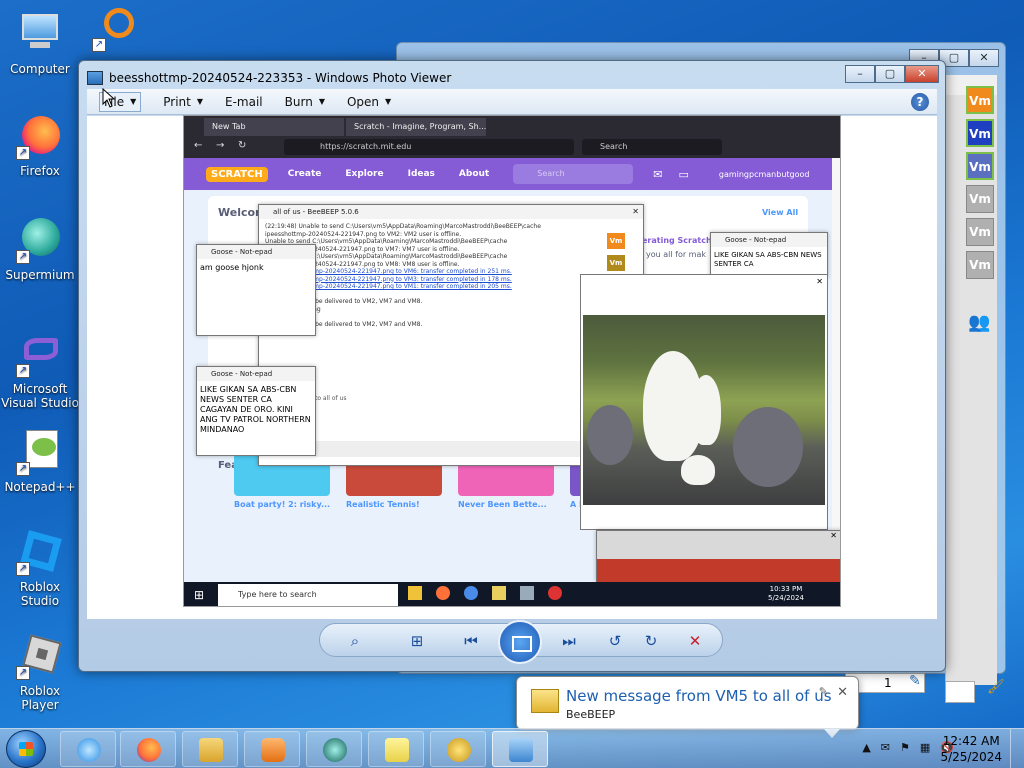  Describe the element at coordinates (183, 102) in the screenshot. I see `menu-print: Print ▼` at that location.